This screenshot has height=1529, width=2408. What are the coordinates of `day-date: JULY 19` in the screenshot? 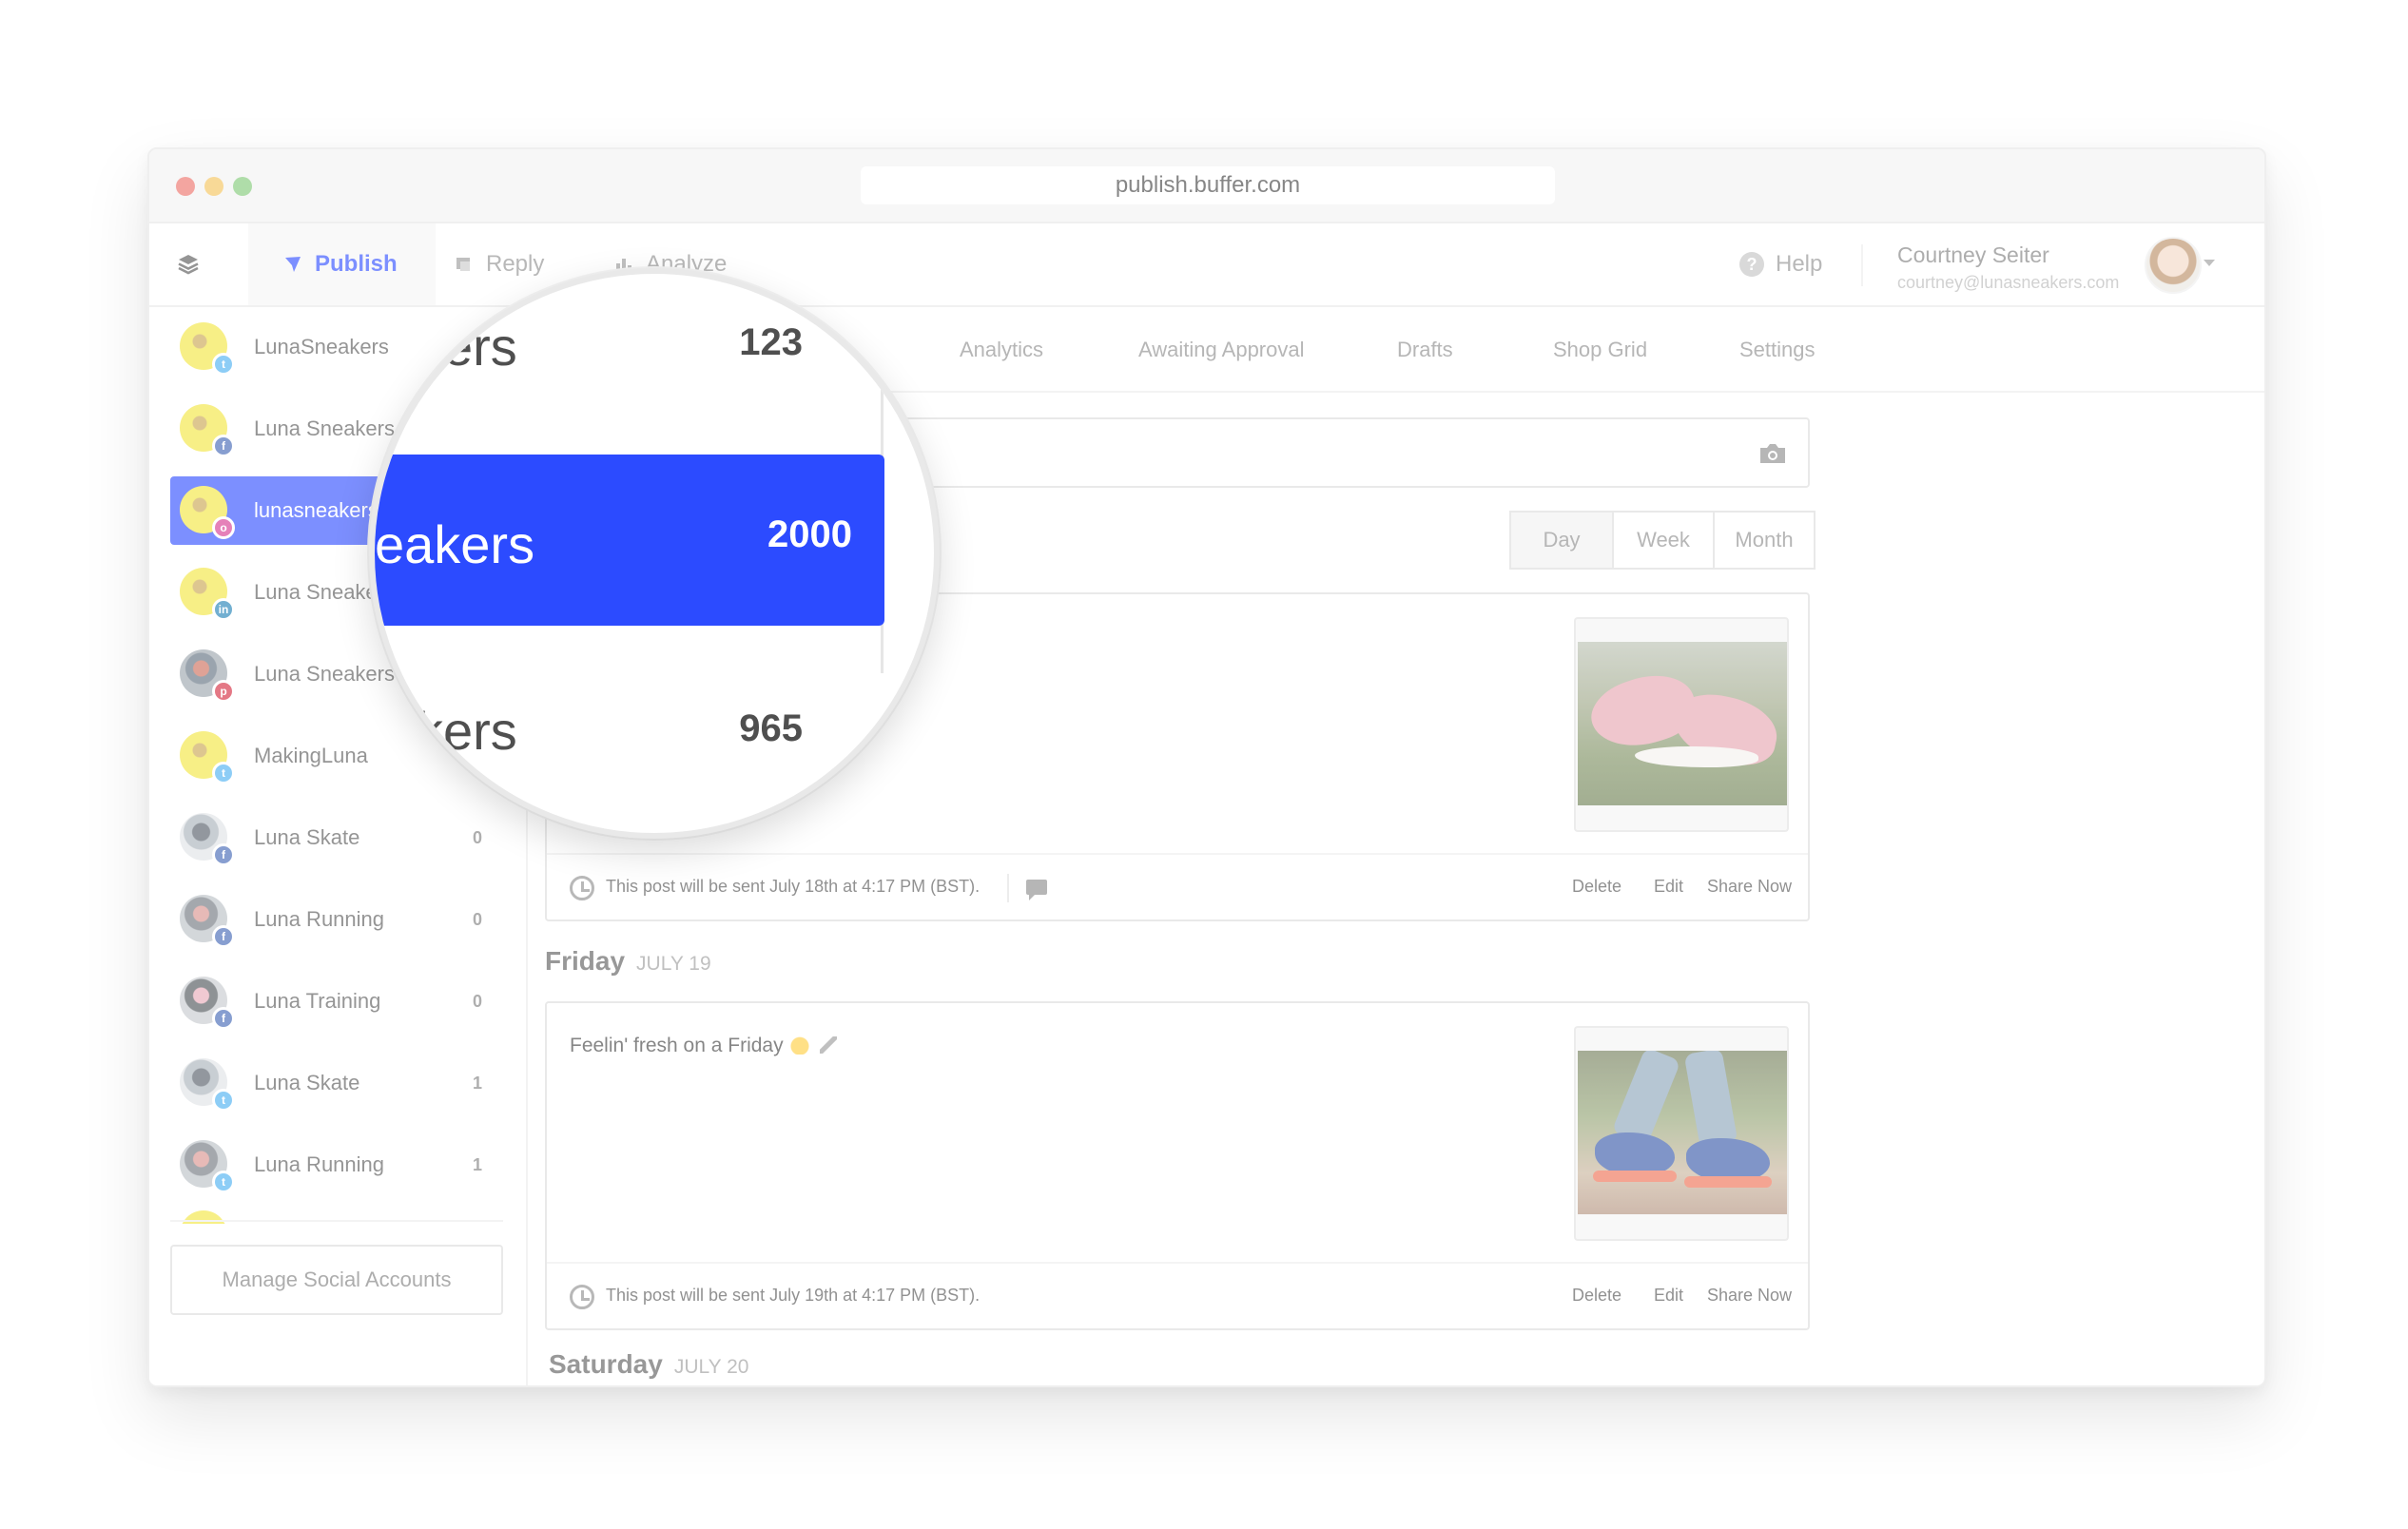 It's located at (673, 964).